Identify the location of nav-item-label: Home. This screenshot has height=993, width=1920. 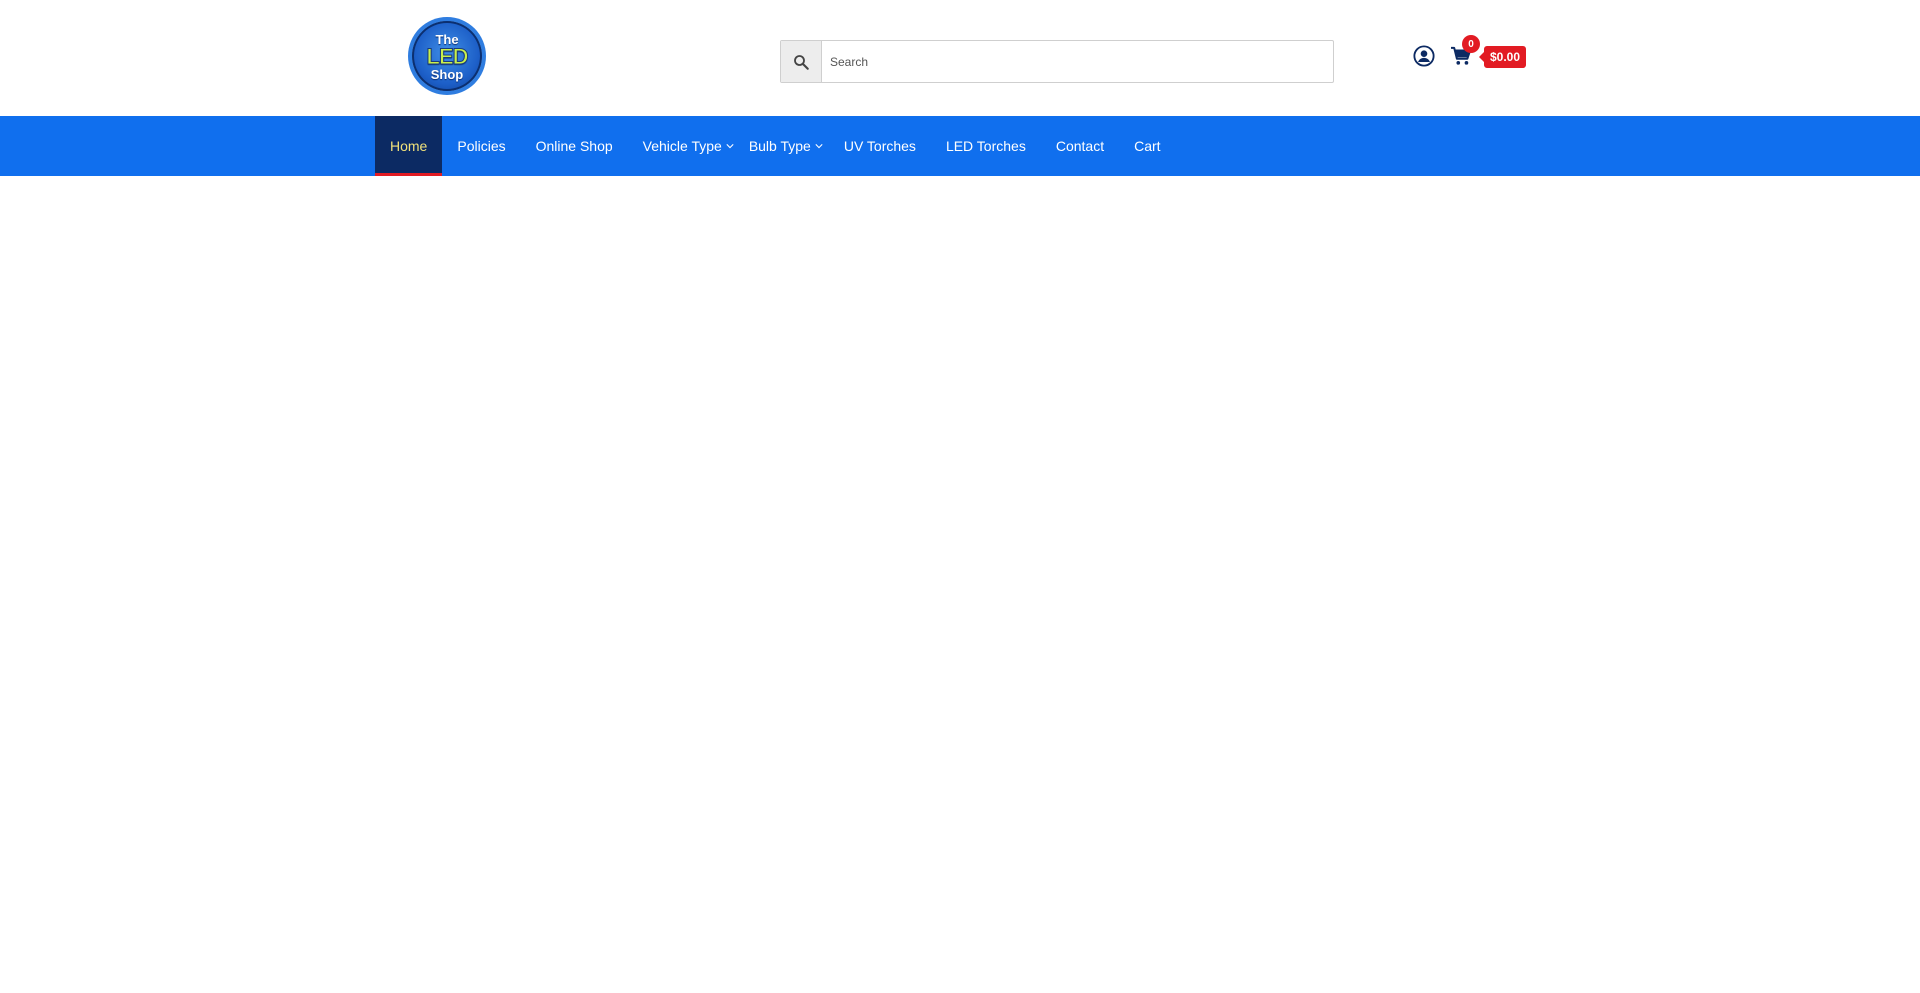
(409, 146).